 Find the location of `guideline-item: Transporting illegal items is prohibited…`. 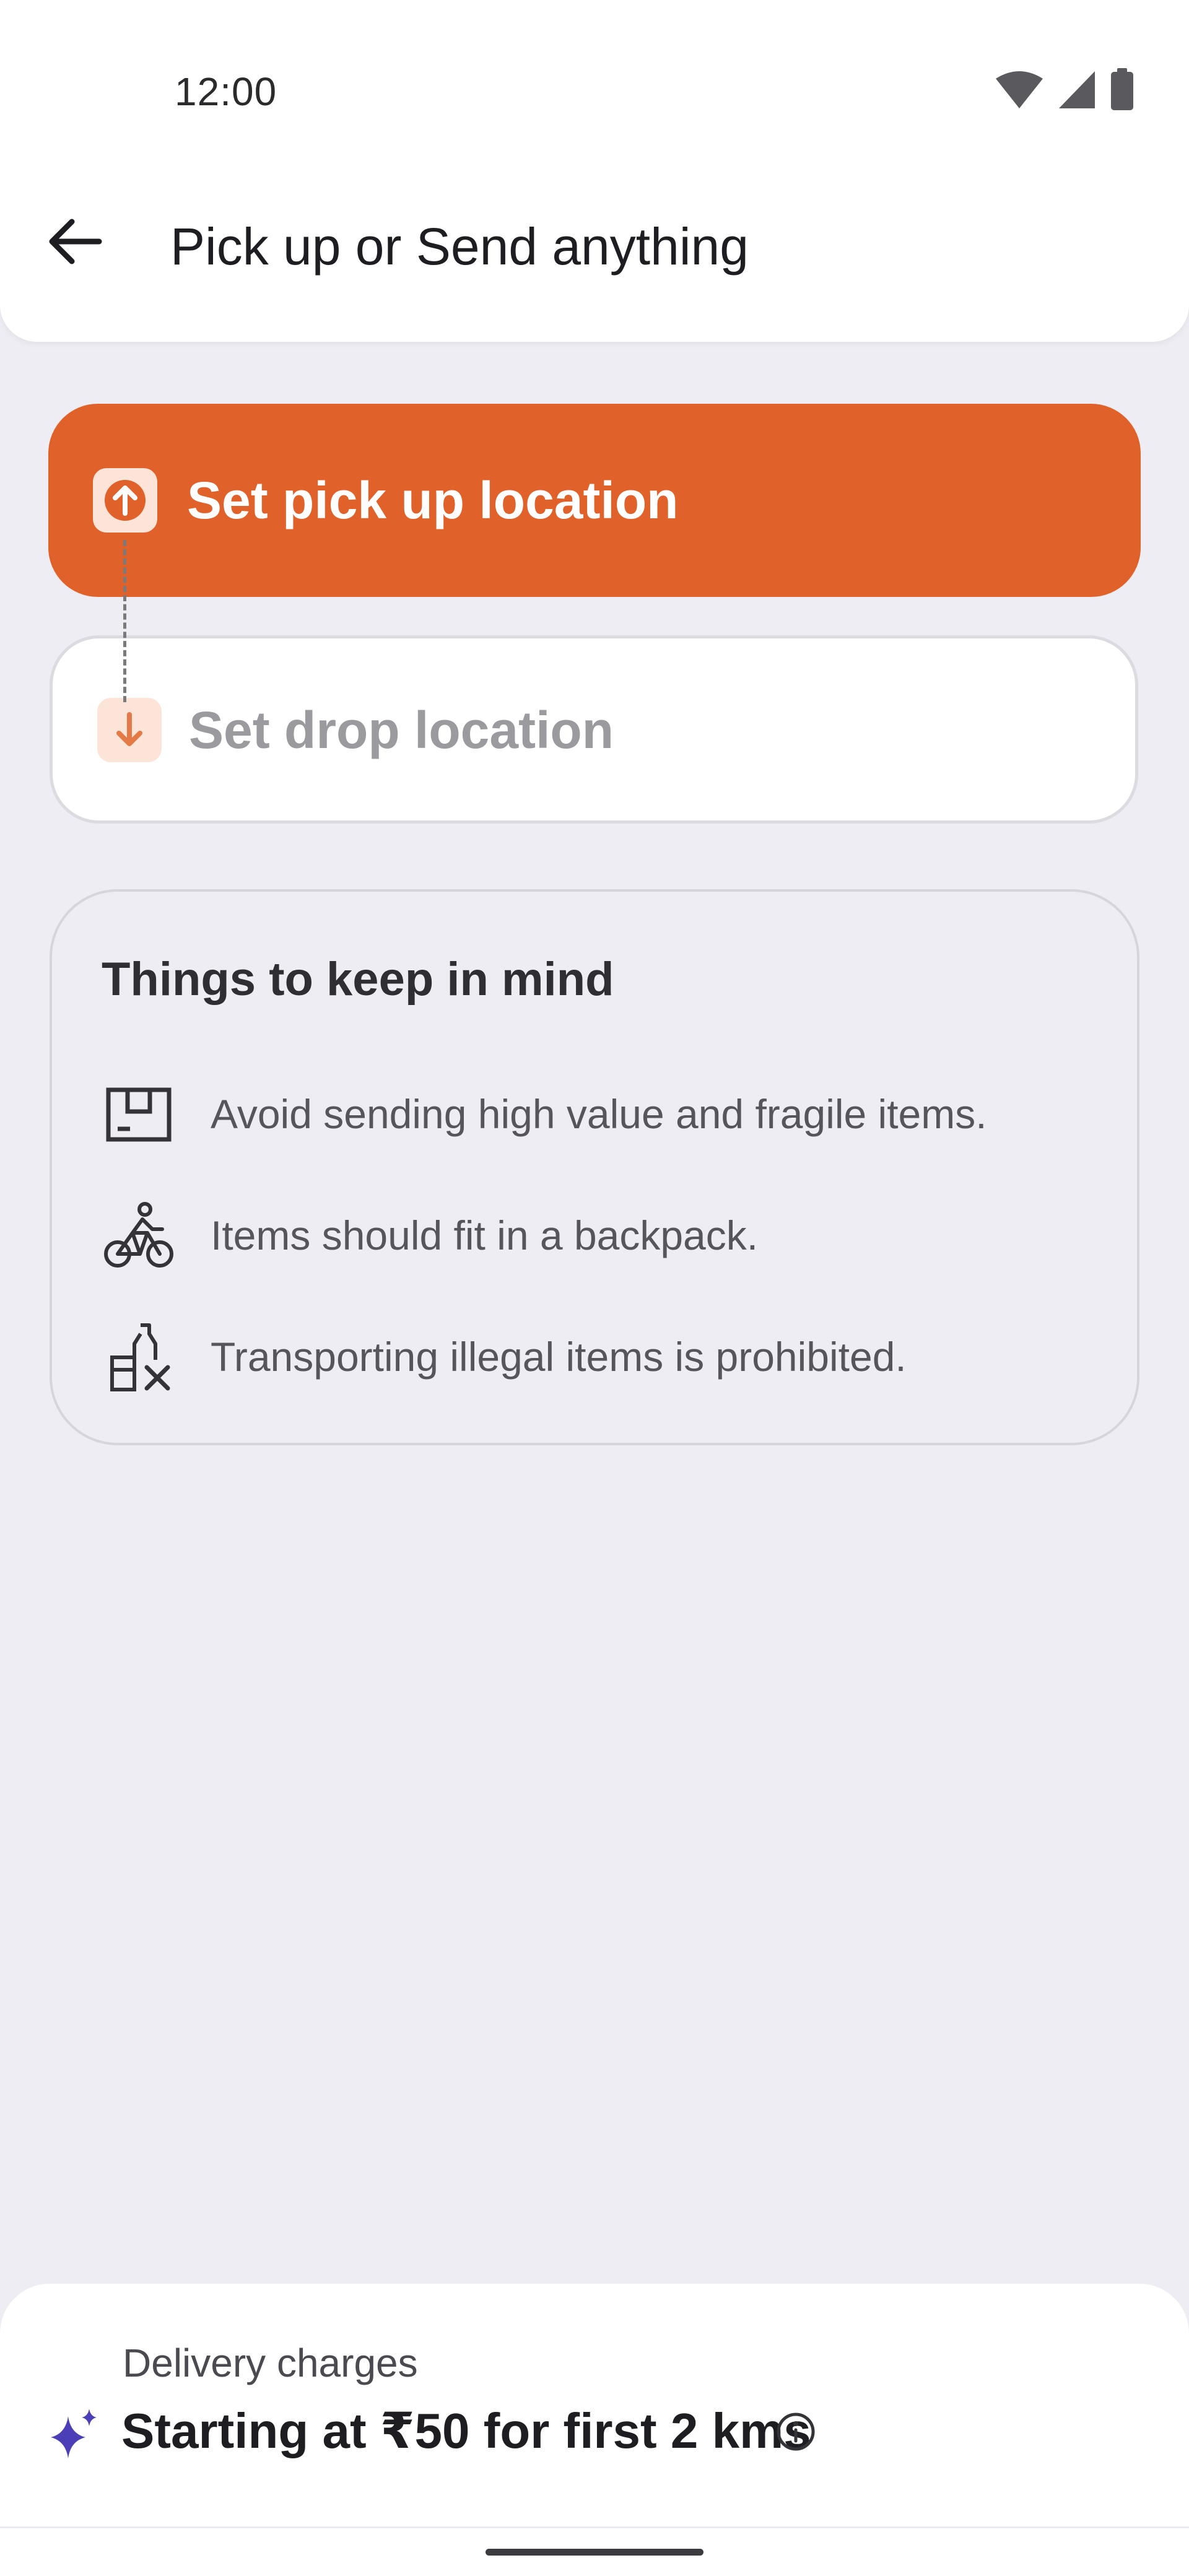

guideline-item: Transporting illegal items is prohibited… is located at coordinates (585, 1357).